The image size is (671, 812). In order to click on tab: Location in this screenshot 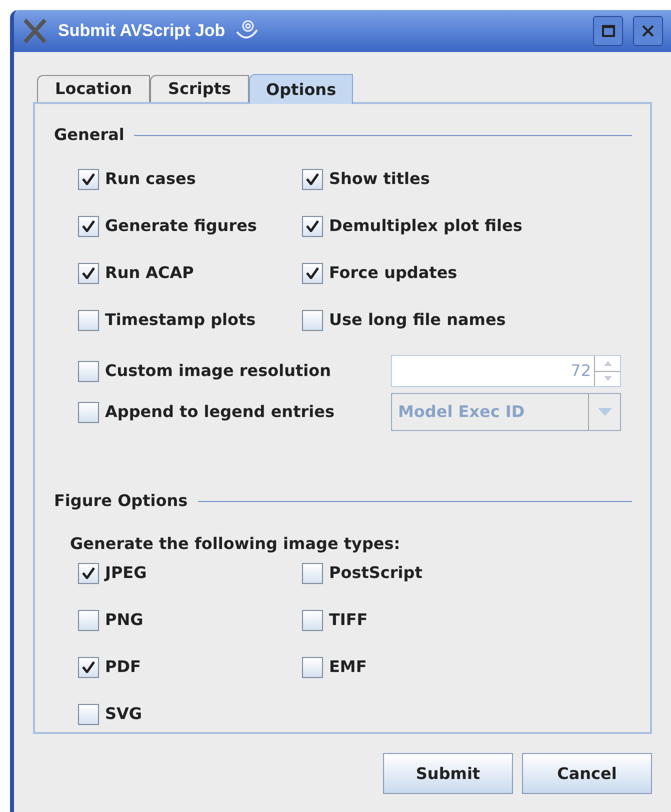, I will do `click(93, 88)`.